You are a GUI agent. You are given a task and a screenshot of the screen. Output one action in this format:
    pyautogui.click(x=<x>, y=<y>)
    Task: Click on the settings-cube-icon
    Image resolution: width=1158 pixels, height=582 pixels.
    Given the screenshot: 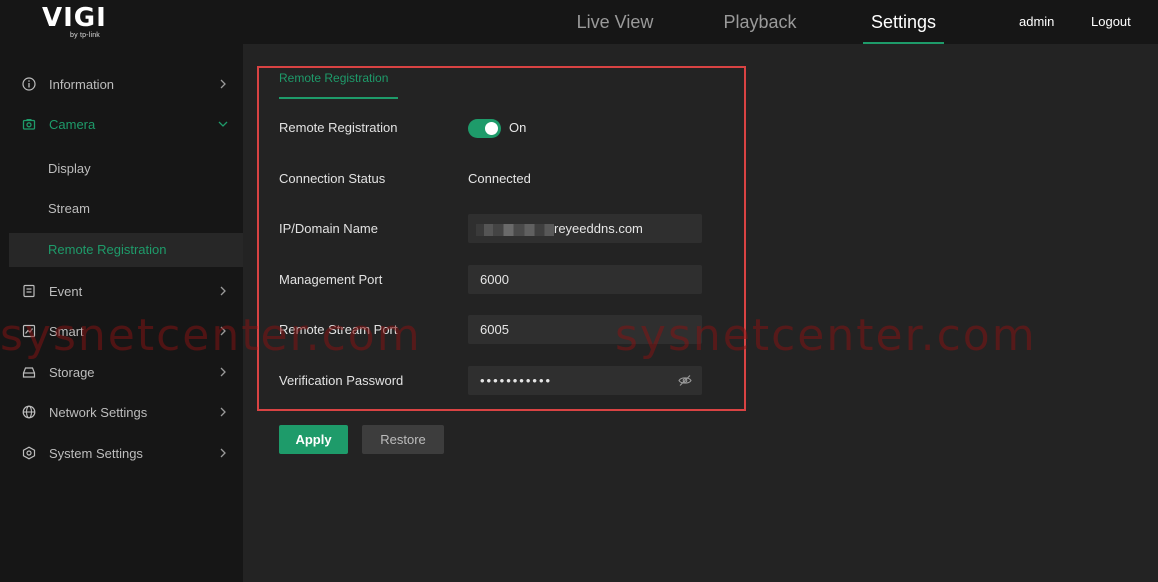 What is the action you would take?
    pyautogui.click(x=29, y=453)
    